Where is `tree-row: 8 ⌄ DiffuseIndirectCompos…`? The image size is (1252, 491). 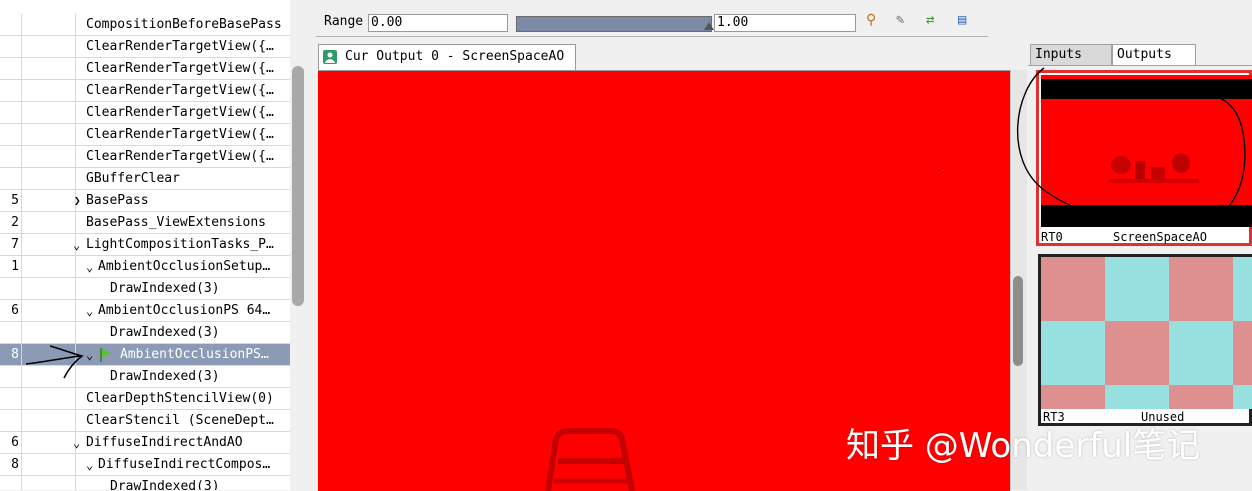
tree-row: 8 ⌄ DiffuseIndirectCompos… is located at coordinates (145, 465).